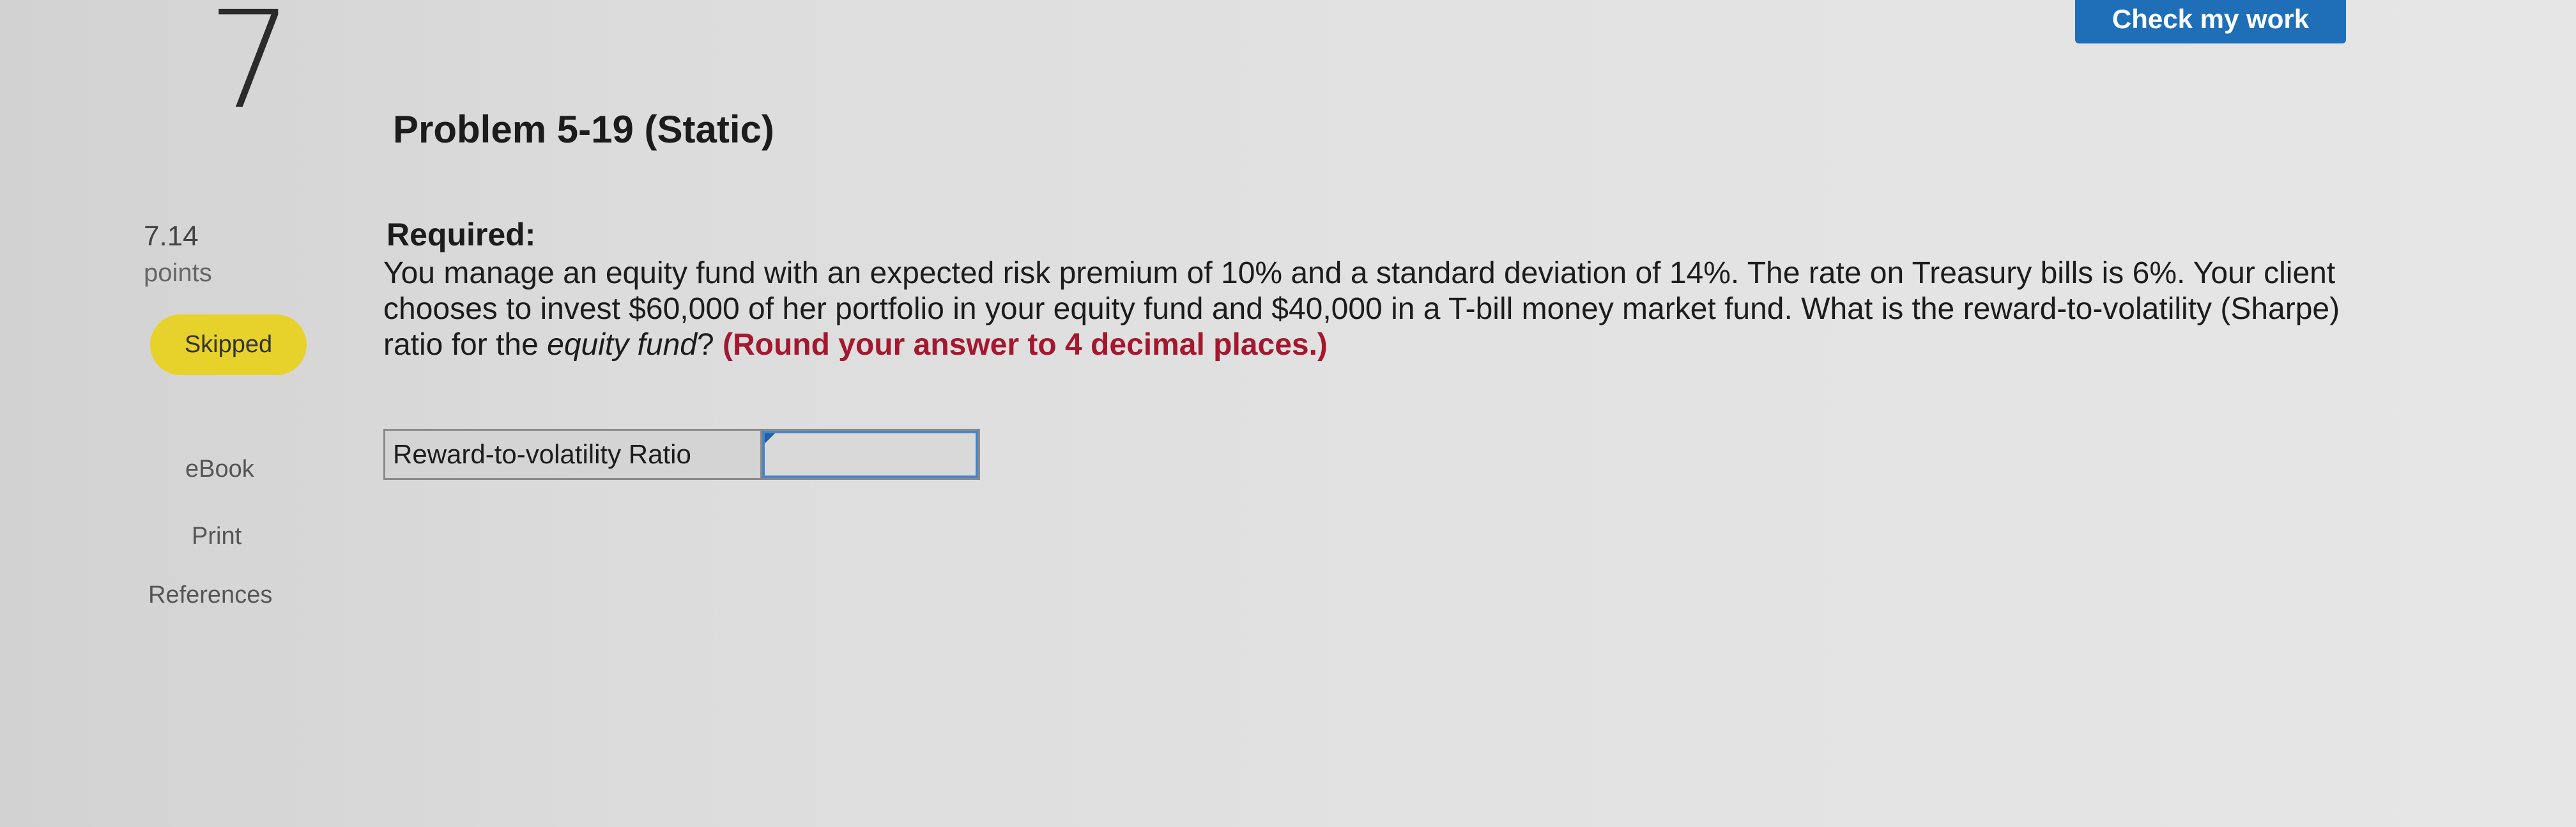 This screenshot has height=827, width=2576. What do you see at coordinates (583, 129) in the screenshot?
I see `problem-title: Problem 5-19 (Static)` at bounding box center [583, 129].